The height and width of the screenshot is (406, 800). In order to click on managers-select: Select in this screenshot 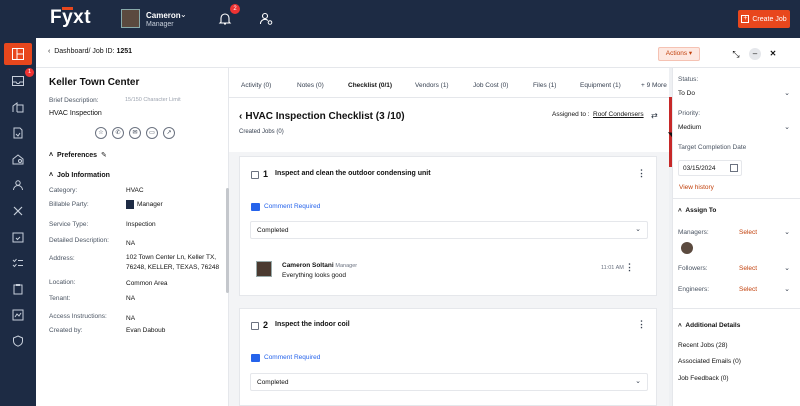, I will do `click(748, 232)`.